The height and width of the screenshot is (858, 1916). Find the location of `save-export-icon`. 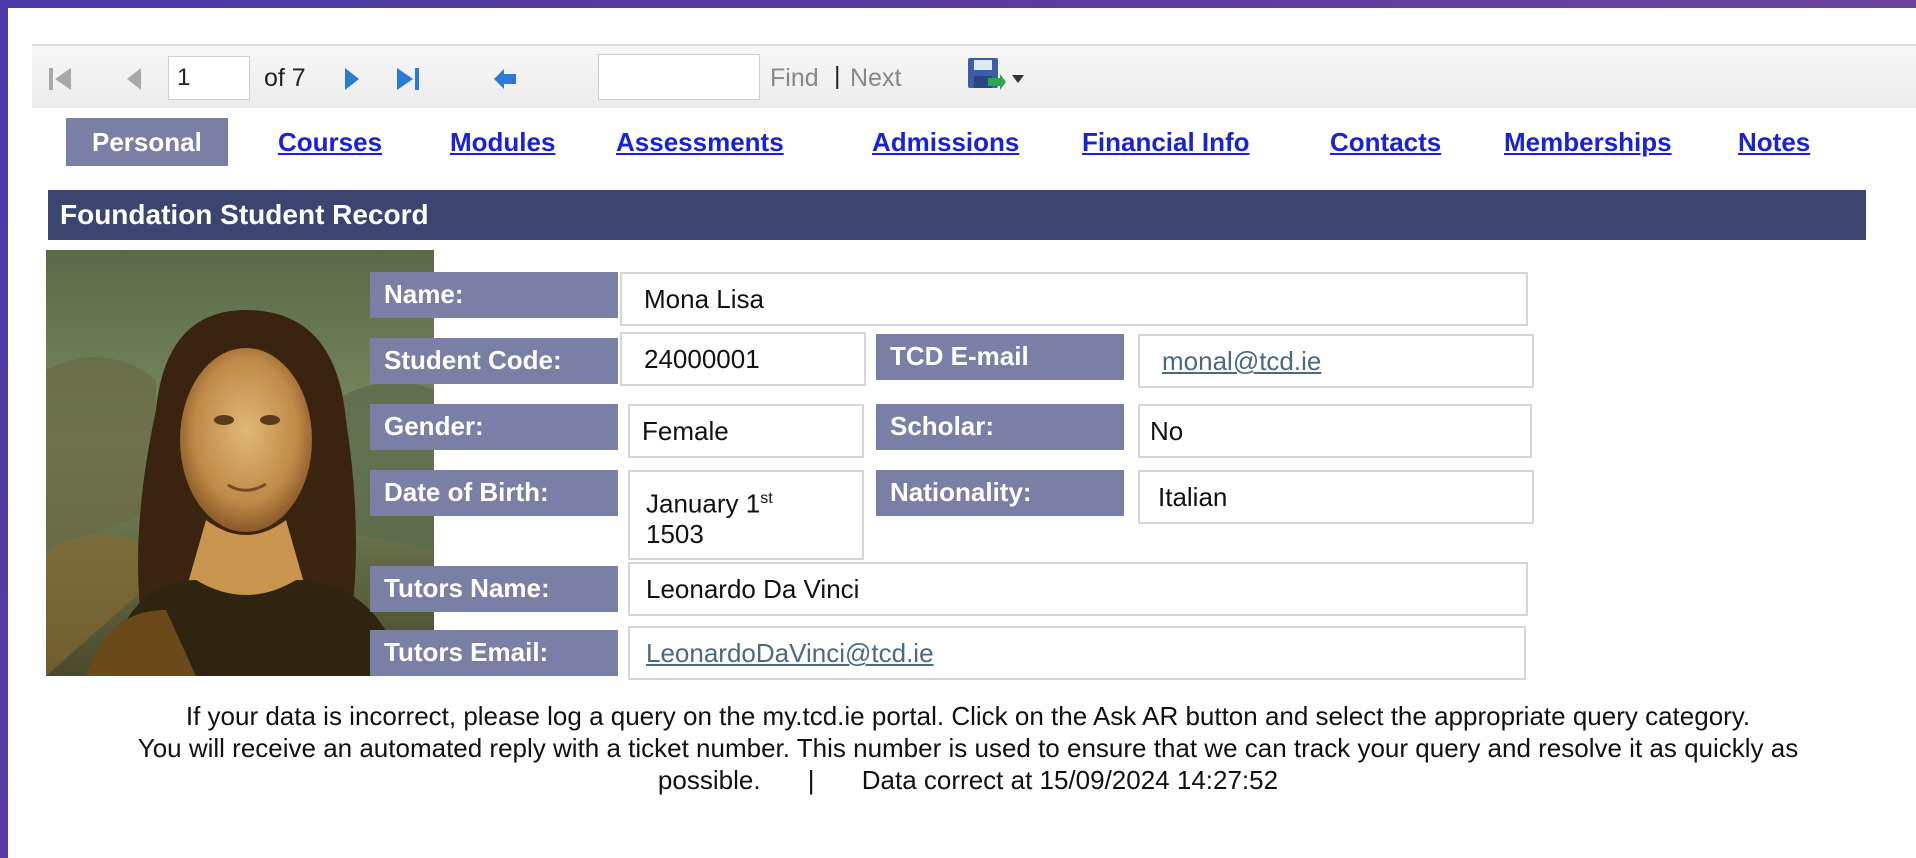

save-export-icon is located at coordinates (986, 78).